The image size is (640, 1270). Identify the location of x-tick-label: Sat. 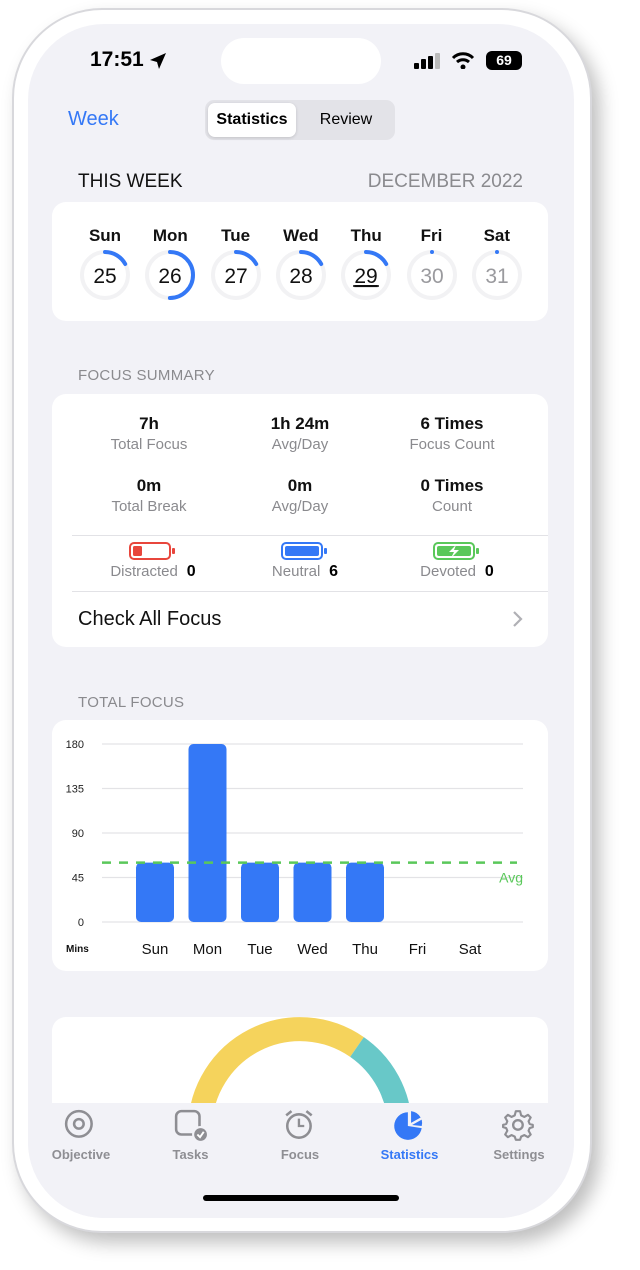
(470, 949).